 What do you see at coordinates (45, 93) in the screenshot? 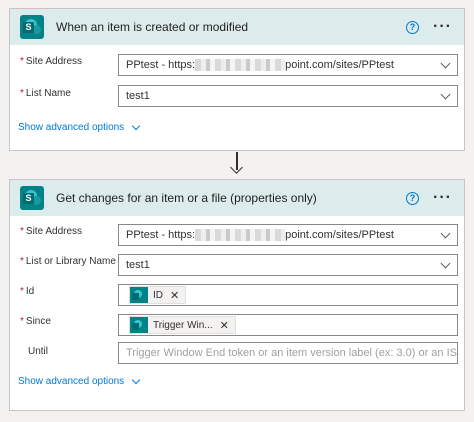
I see `list-name-label: * List Name` at bounding box center [45, 93].